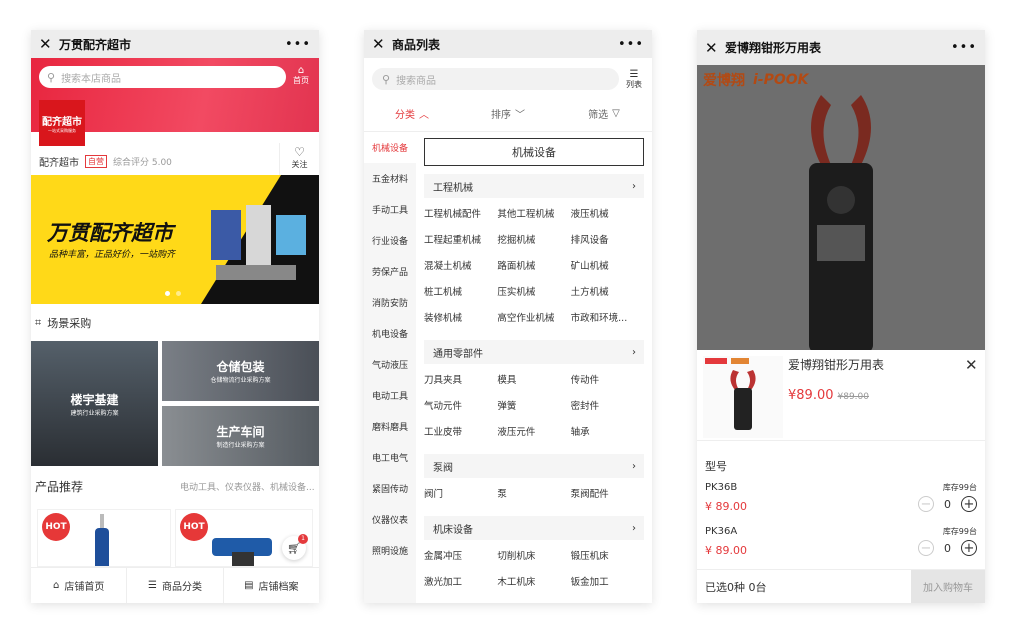  Describe the element at coordinates (460, 379) in the screenshot. I see `subcategory-item: 刀具夹具` at that location.